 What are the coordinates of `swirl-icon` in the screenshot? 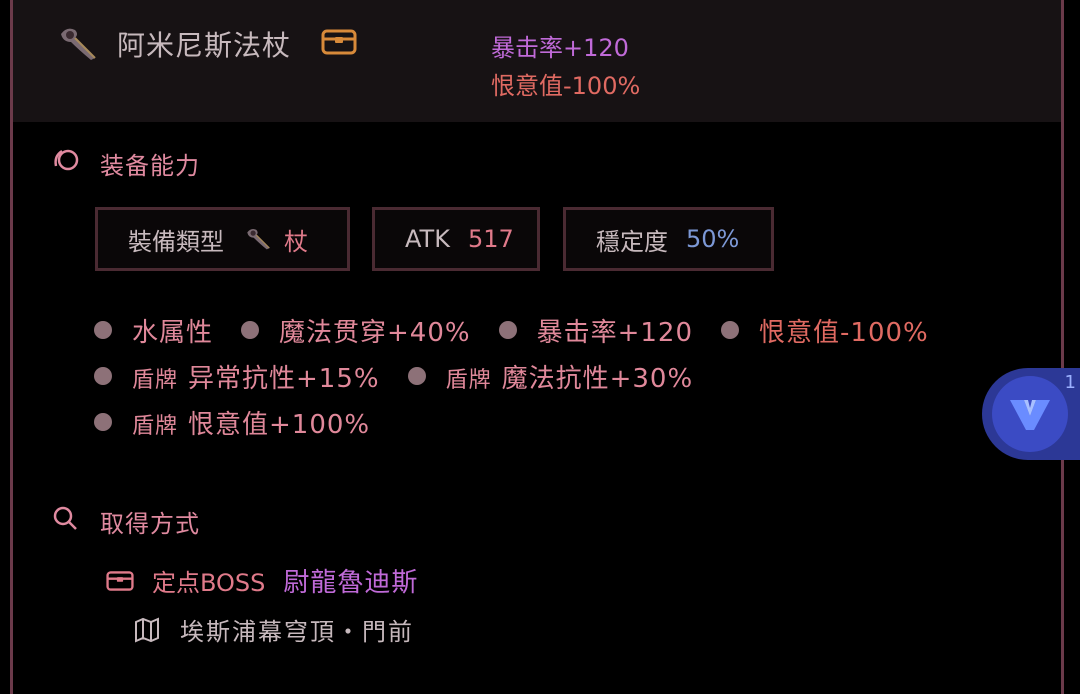 It's located at (66, 160).